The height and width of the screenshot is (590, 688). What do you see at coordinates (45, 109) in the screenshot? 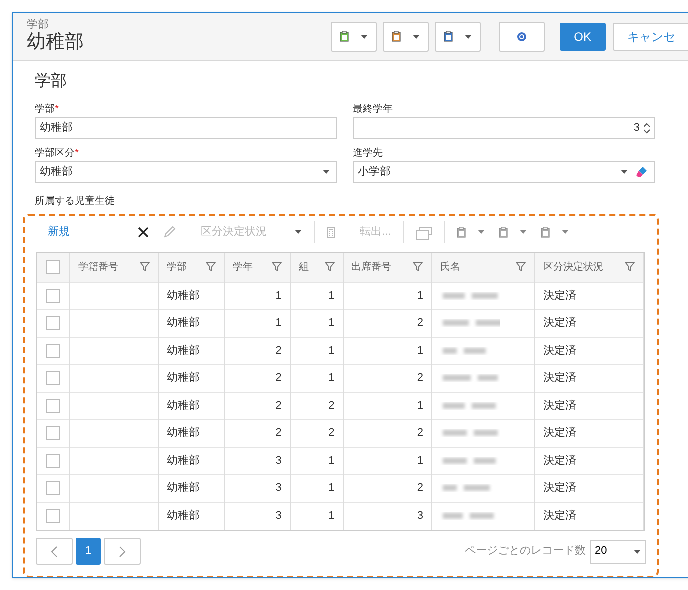
I see `field-label: 学部` at bounding box center [45, 109].